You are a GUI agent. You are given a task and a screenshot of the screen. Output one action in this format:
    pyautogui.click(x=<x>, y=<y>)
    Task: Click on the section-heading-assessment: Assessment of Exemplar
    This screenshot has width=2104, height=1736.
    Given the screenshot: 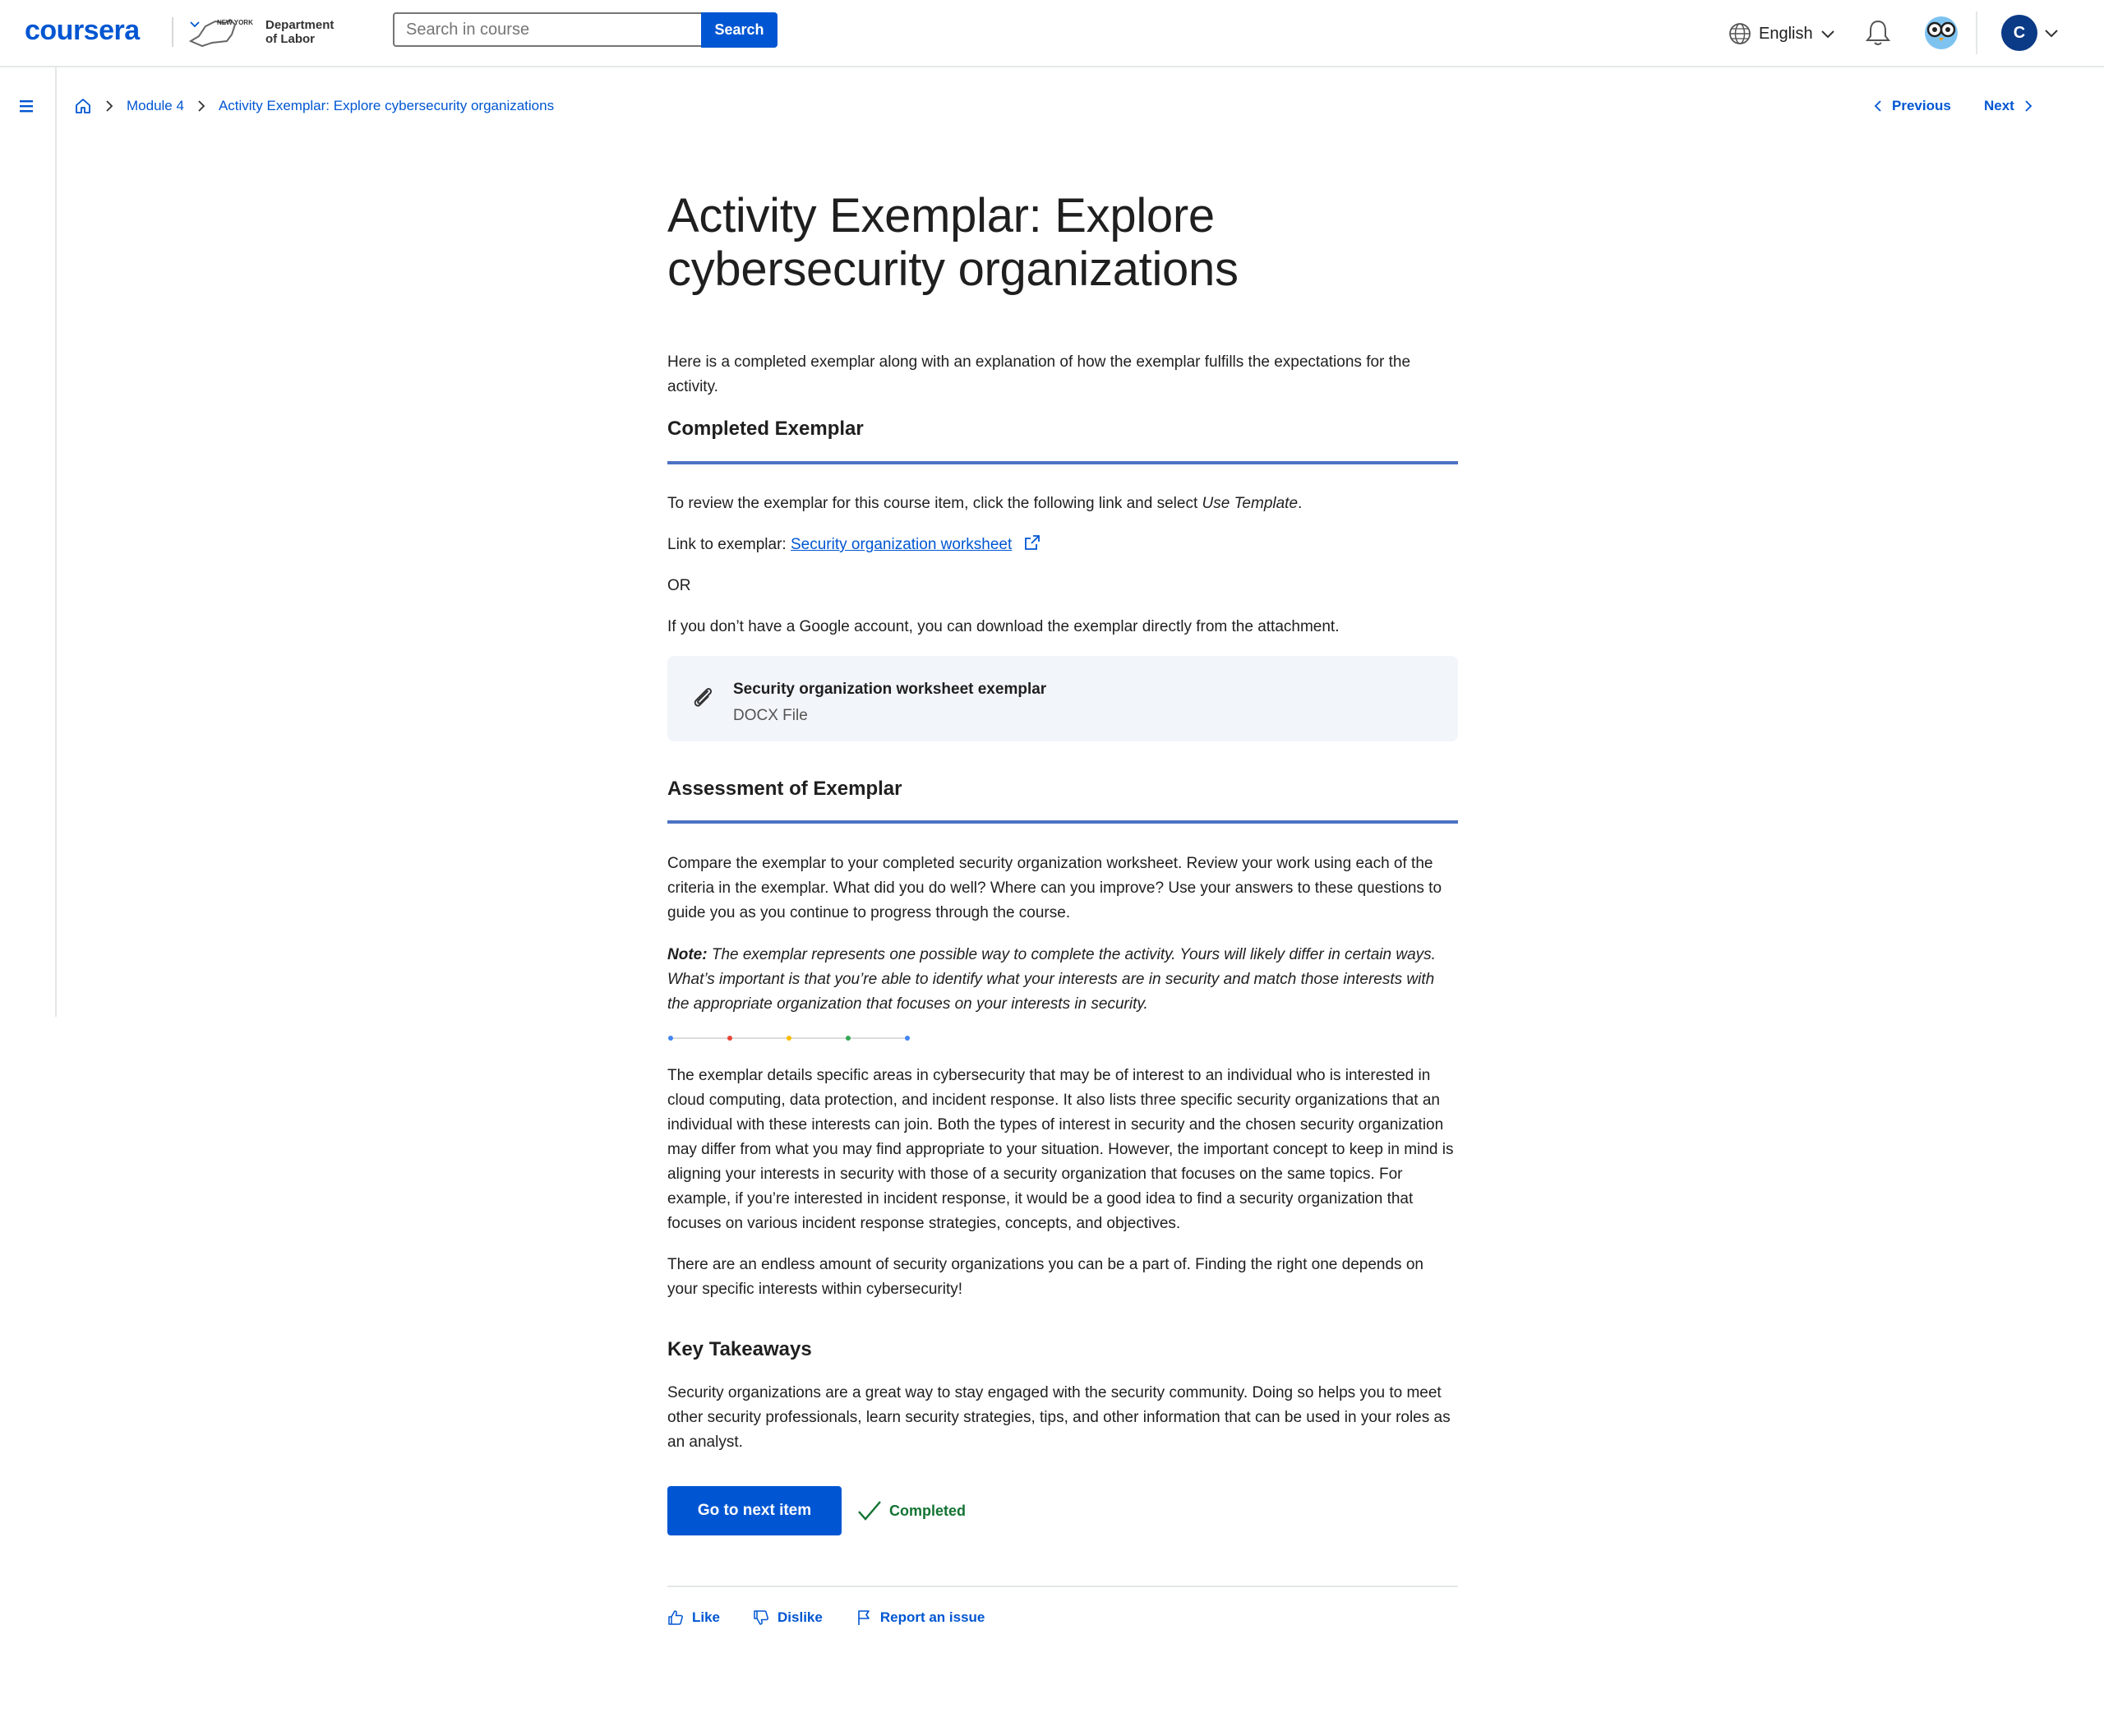 What is the action you would take?
    pyautogui.click(x=784, y=789)
    